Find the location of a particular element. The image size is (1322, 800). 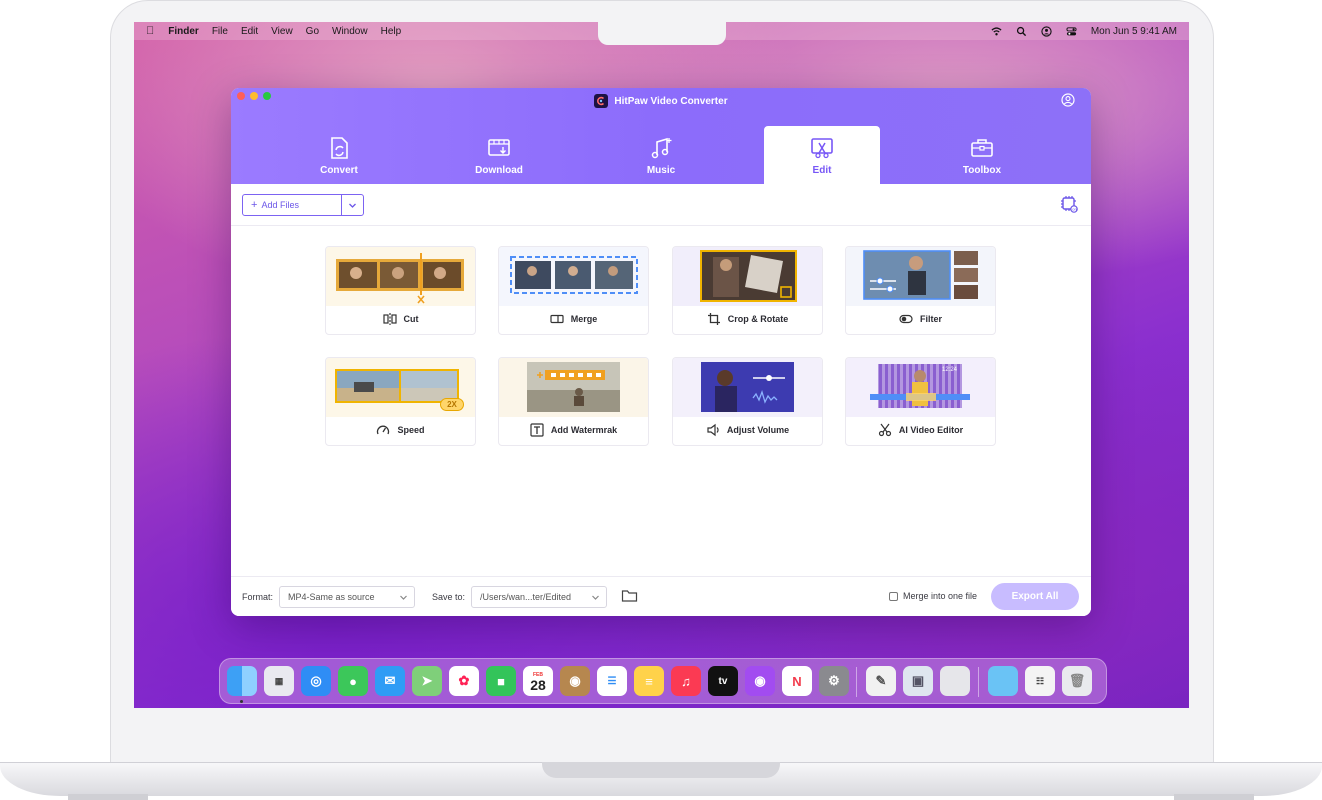

news-icon: N is located at coordinates (797, 681).